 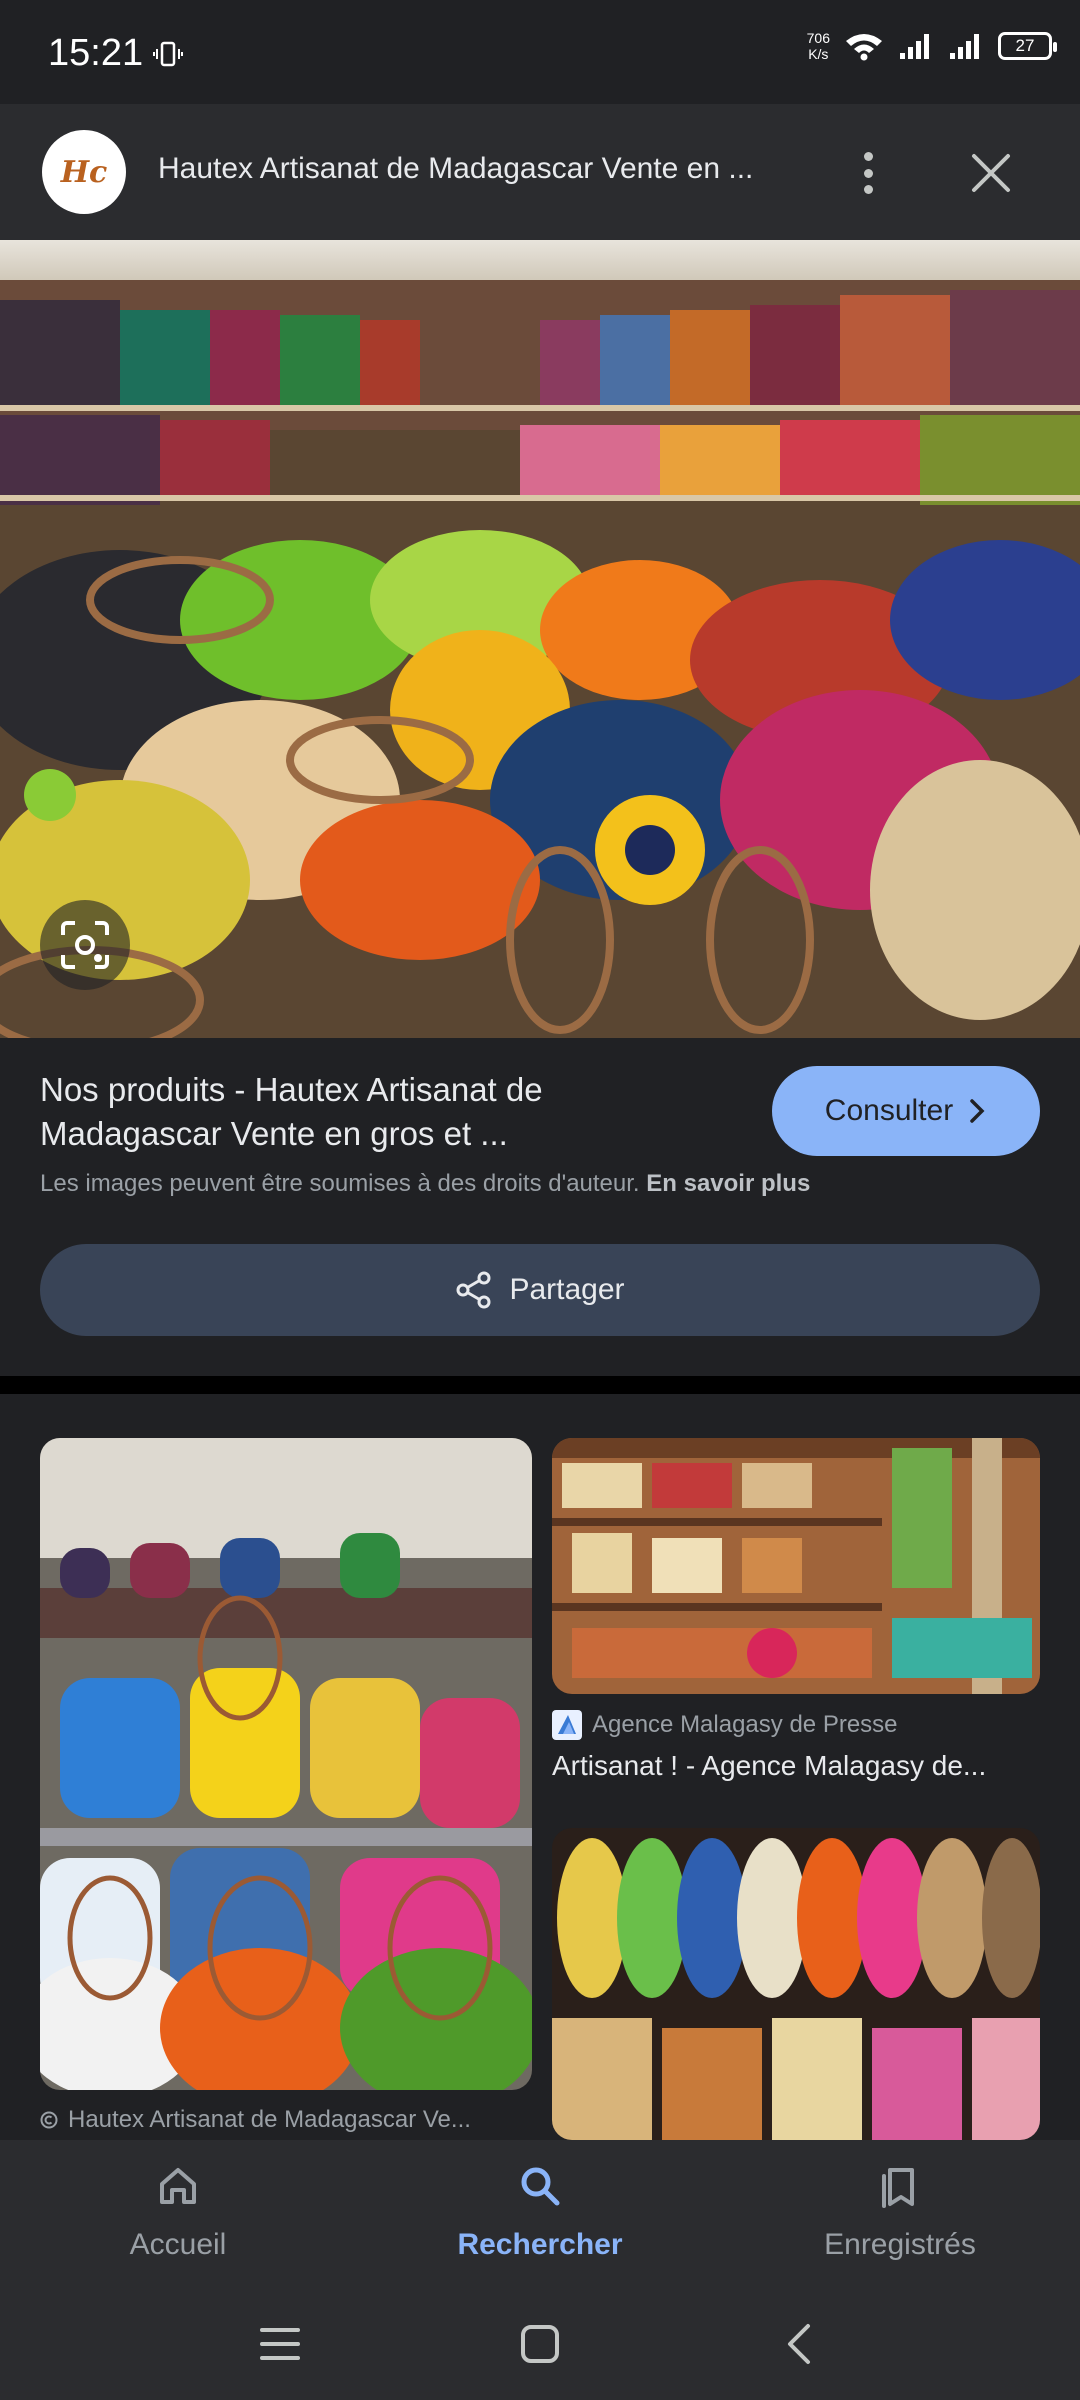 What do you see at coordinates (991, 173) in the screenshot?
I see `close-icon` at bounding box center [991, 173].